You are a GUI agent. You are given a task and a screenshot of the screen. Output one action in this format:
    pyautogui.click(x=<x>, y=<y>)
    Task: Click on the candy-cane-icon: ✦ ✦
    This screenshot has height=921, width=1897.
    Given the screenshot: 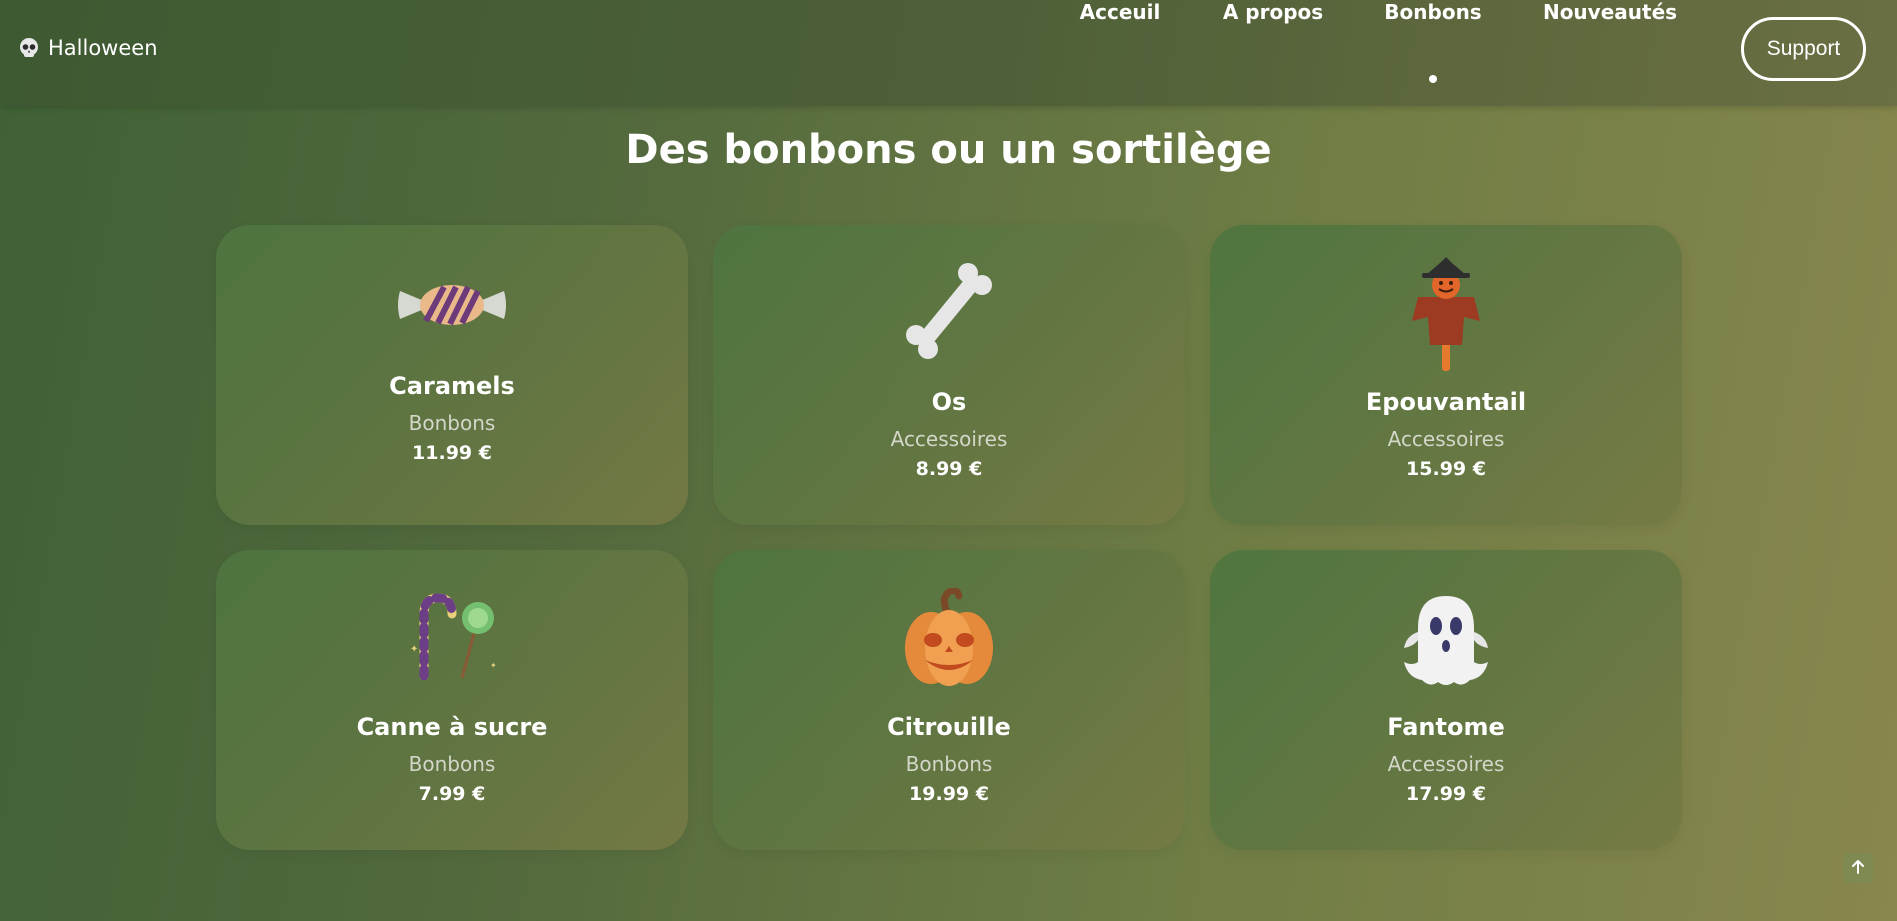 What is the action you would take?
    pyautogui.click(x=452, y=639)
    